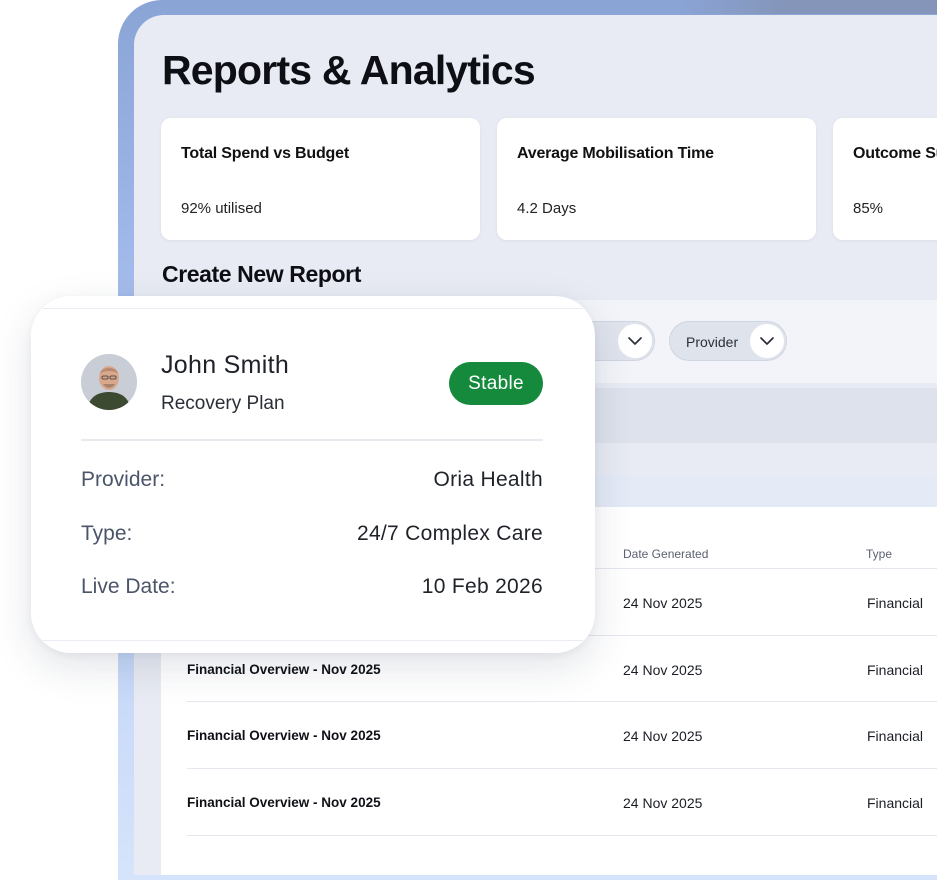 The width and height of the screenshot is (937, 880). I want to click on column-header-date: Date Generated, so click(665, 554).